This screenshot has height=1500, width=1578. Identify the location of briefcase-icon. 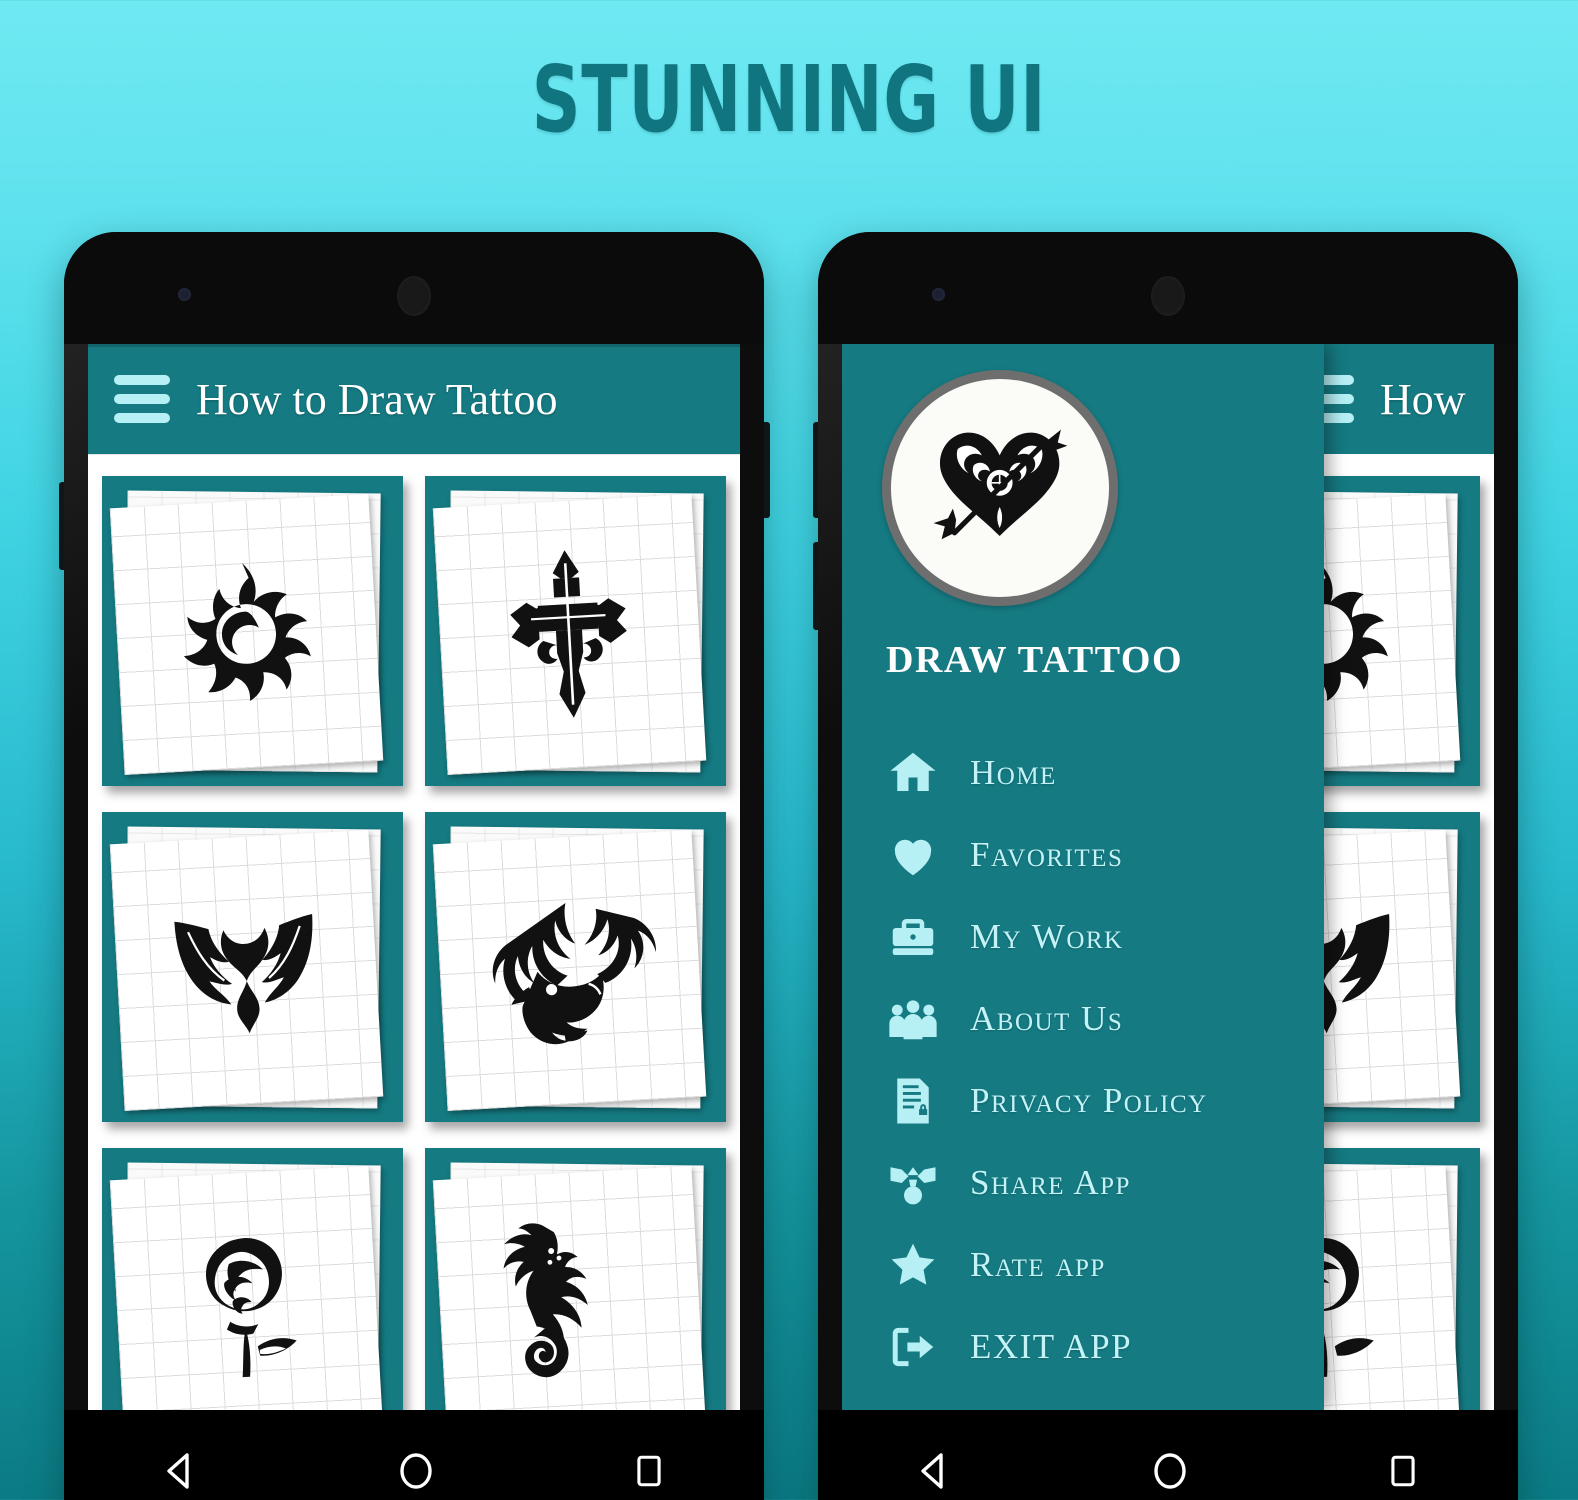
(913, 937).